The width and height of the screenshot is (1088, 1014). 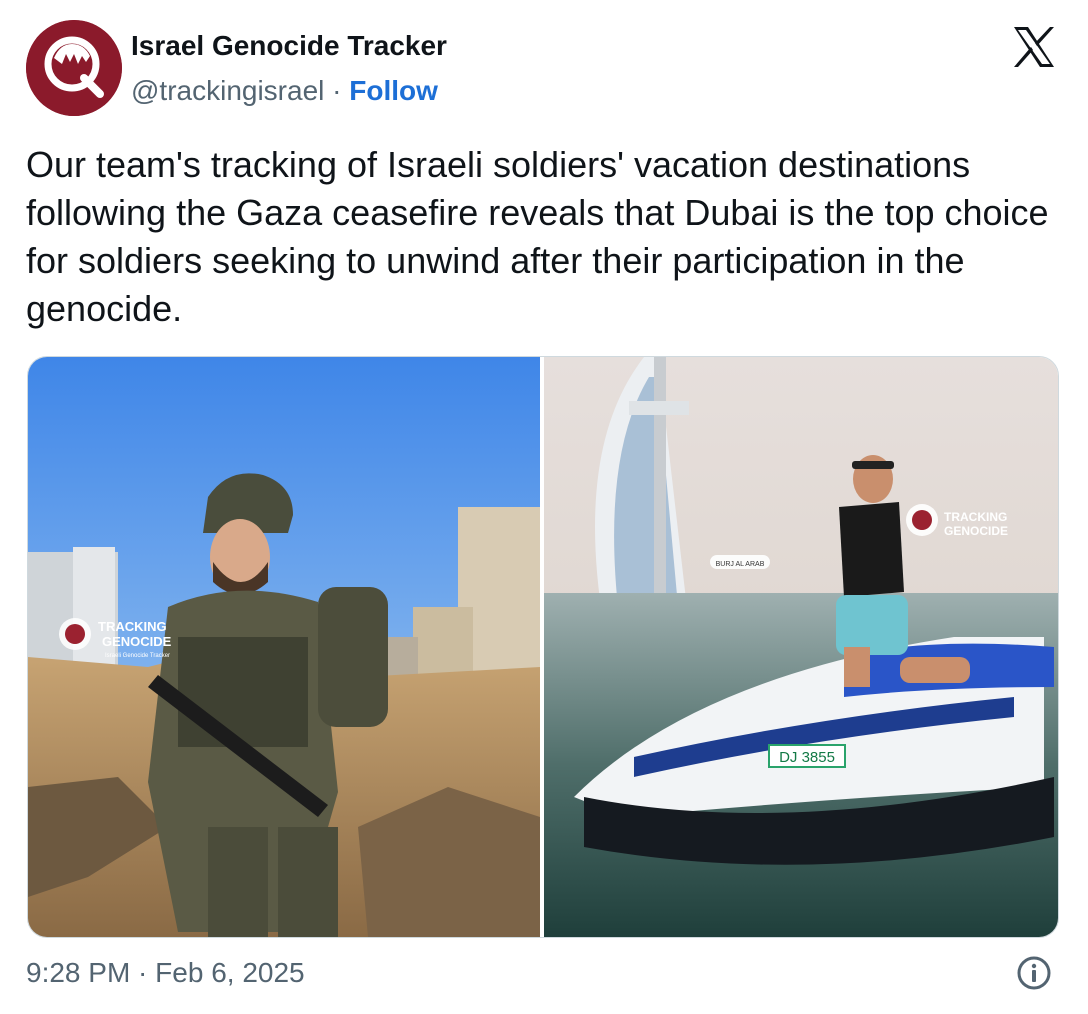 What do you see at coordinates (137, 641) in the screenshot?
I see `watermark-line2: GENOCIDE` at bounding box center [137, 641].